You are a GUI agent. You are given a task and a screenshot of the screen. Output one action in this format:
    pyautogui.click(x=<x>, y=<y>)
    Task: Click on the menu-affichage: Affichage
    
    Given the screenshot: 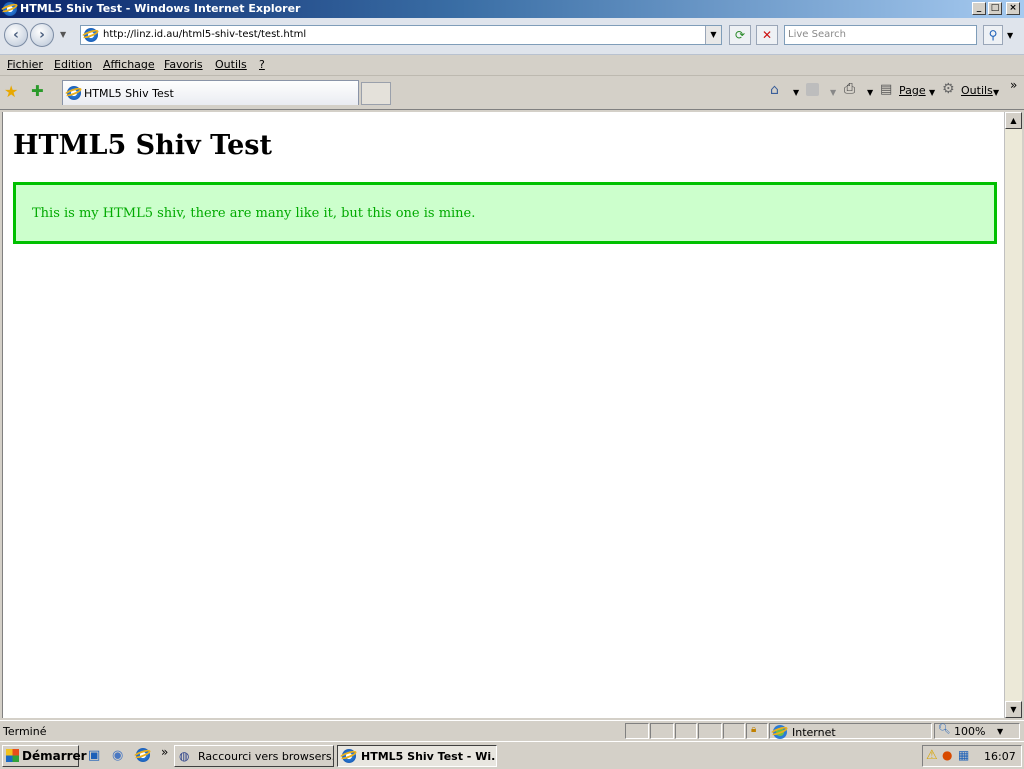 What is the action you would take?
    pyautogui.click(x=129, y=64)
    